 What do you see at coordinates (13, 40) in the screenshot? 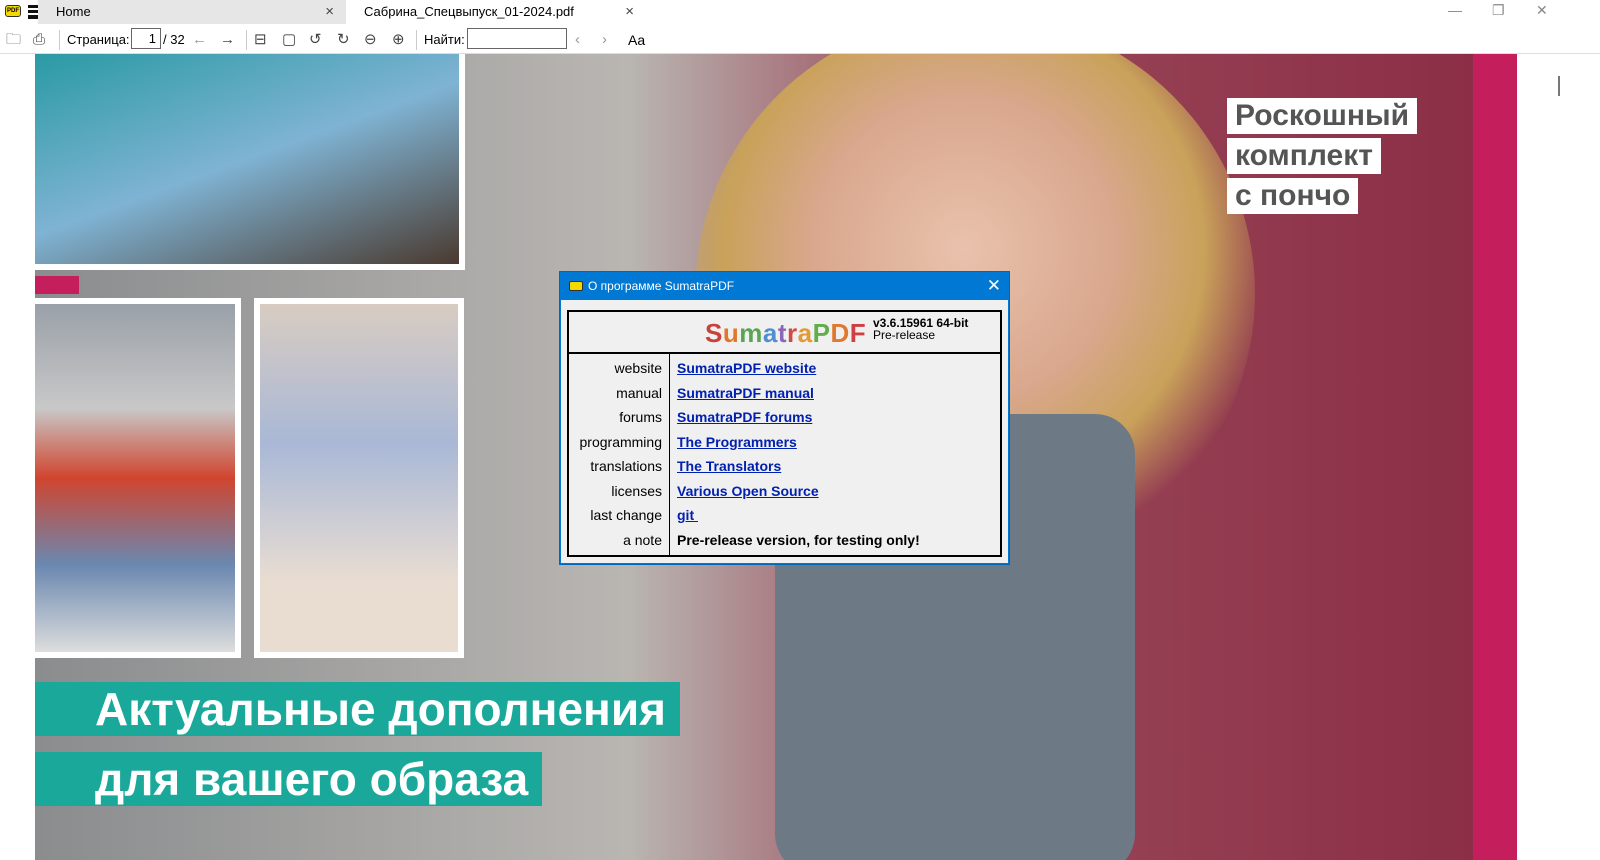
I see `open-folder-icon: 🗀` at bounding box center [13, 40].